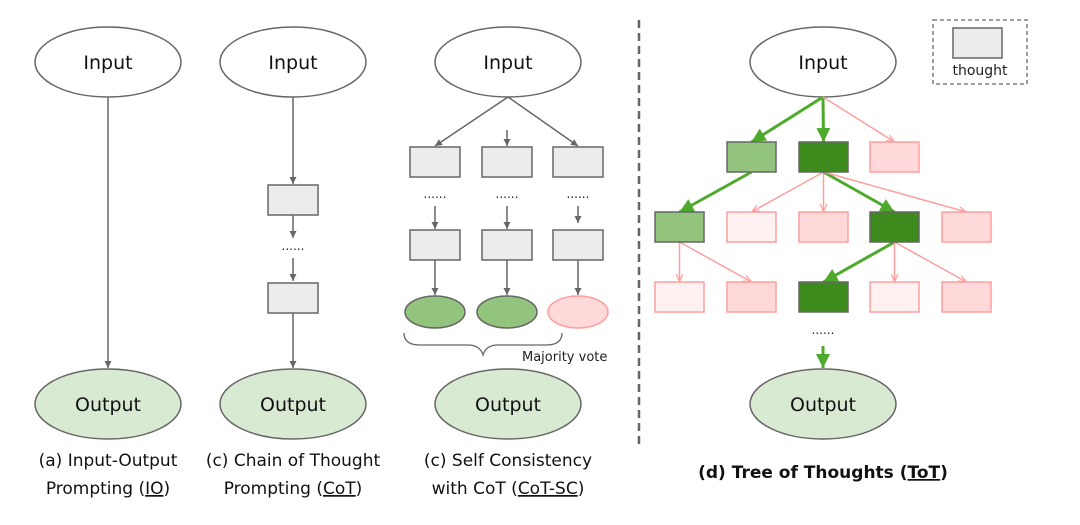 This screenshot has width=1080, height=525. Describe the element at coordinates (108, 489) in the screenshot. I see `caption-io-line2: Prompting (IO)` at that location.